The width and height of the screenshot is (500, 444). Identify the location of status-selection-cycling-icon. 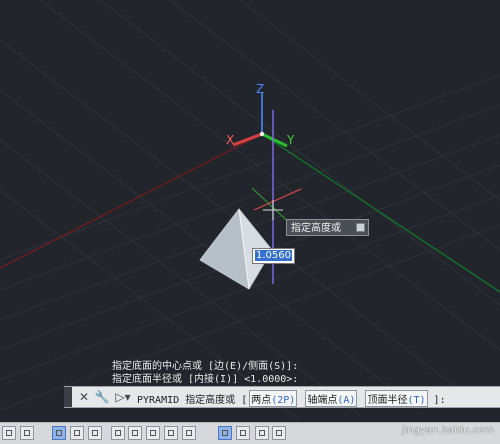
(243, 433).